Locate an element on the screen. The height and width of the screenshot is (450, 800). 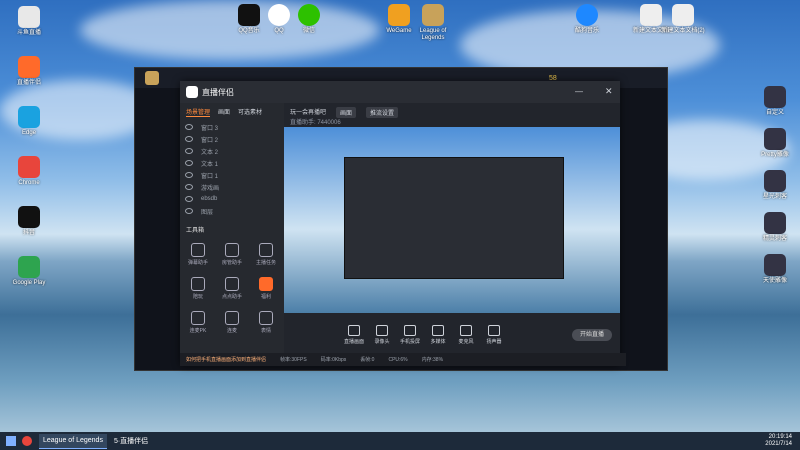
tool-8: 连麦 is located at coordinates (232, 322).